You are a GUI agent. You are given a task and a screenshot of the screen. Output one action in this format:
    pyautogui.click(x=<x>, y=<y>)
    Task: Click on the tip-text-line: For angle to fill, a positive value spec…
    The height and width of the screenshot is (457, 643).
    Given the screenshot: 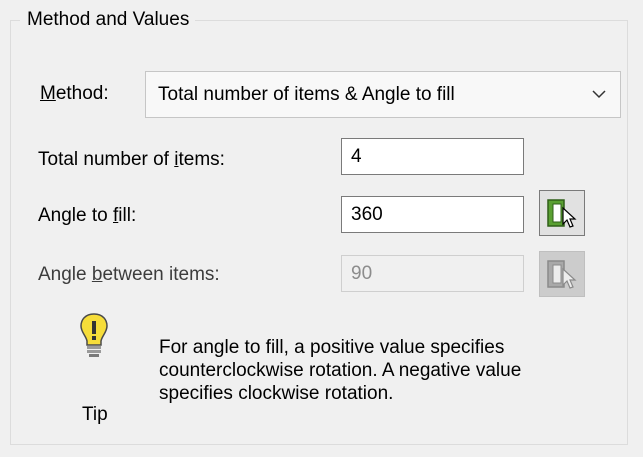 What is the action you would take?
    pyautogui.click(x=332, y=347)
    